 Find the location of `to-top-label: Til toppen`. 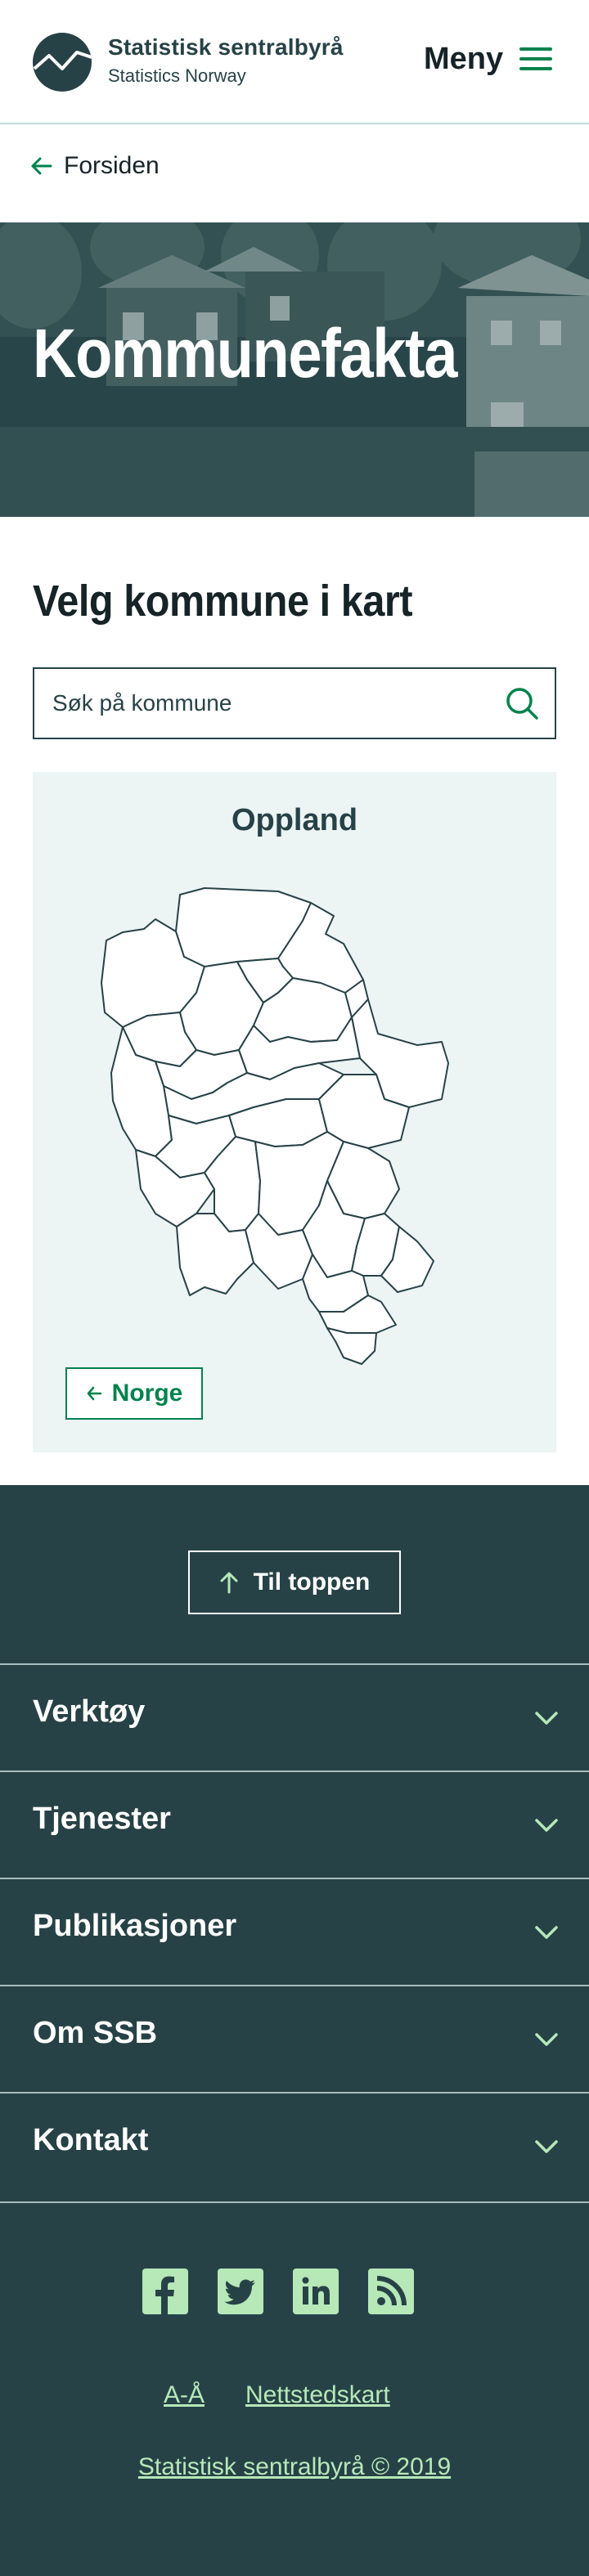

to-top-label: Til toppen is located at coordinates (312, 1581).